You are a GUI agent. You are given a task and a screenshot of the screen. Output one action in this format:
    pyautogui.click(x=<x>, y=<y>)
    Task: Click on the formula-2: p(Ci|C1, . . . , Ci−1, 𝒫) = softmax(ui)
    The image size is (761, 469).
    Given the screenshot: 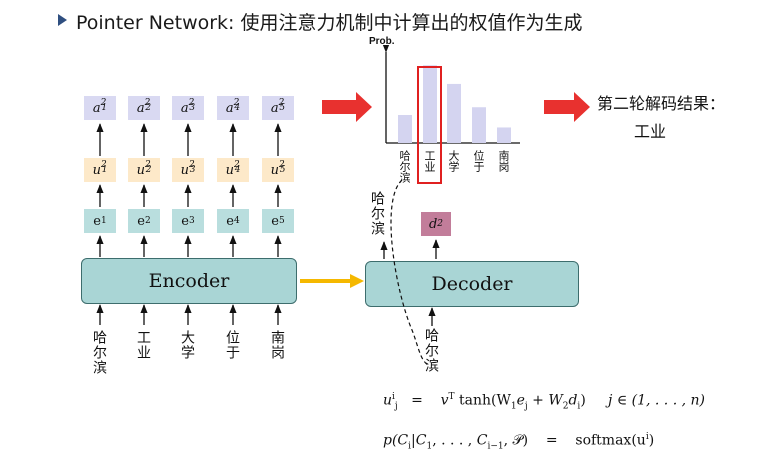 What is the action you would take?
    pyautogui.click(x=519, y=442)
    